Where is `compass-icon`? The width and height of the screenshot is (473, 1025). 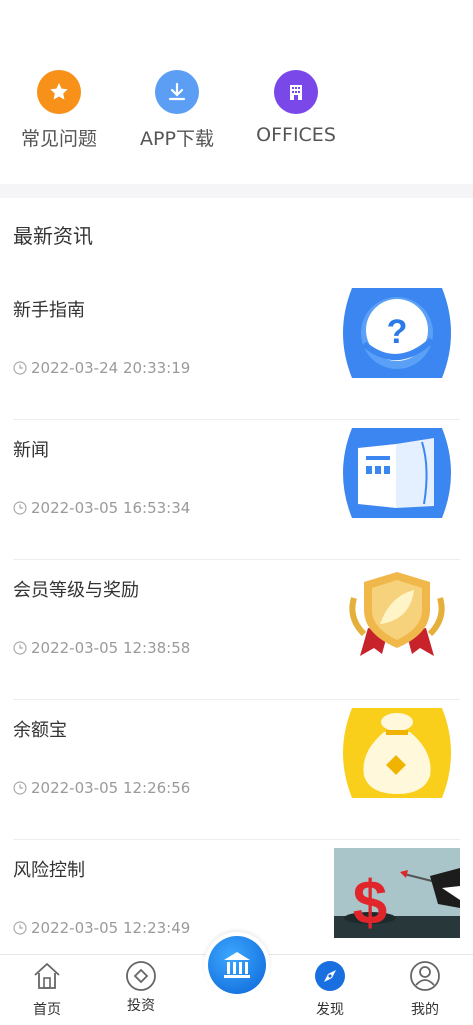
compass-icon is located at coordinates (330, 976).